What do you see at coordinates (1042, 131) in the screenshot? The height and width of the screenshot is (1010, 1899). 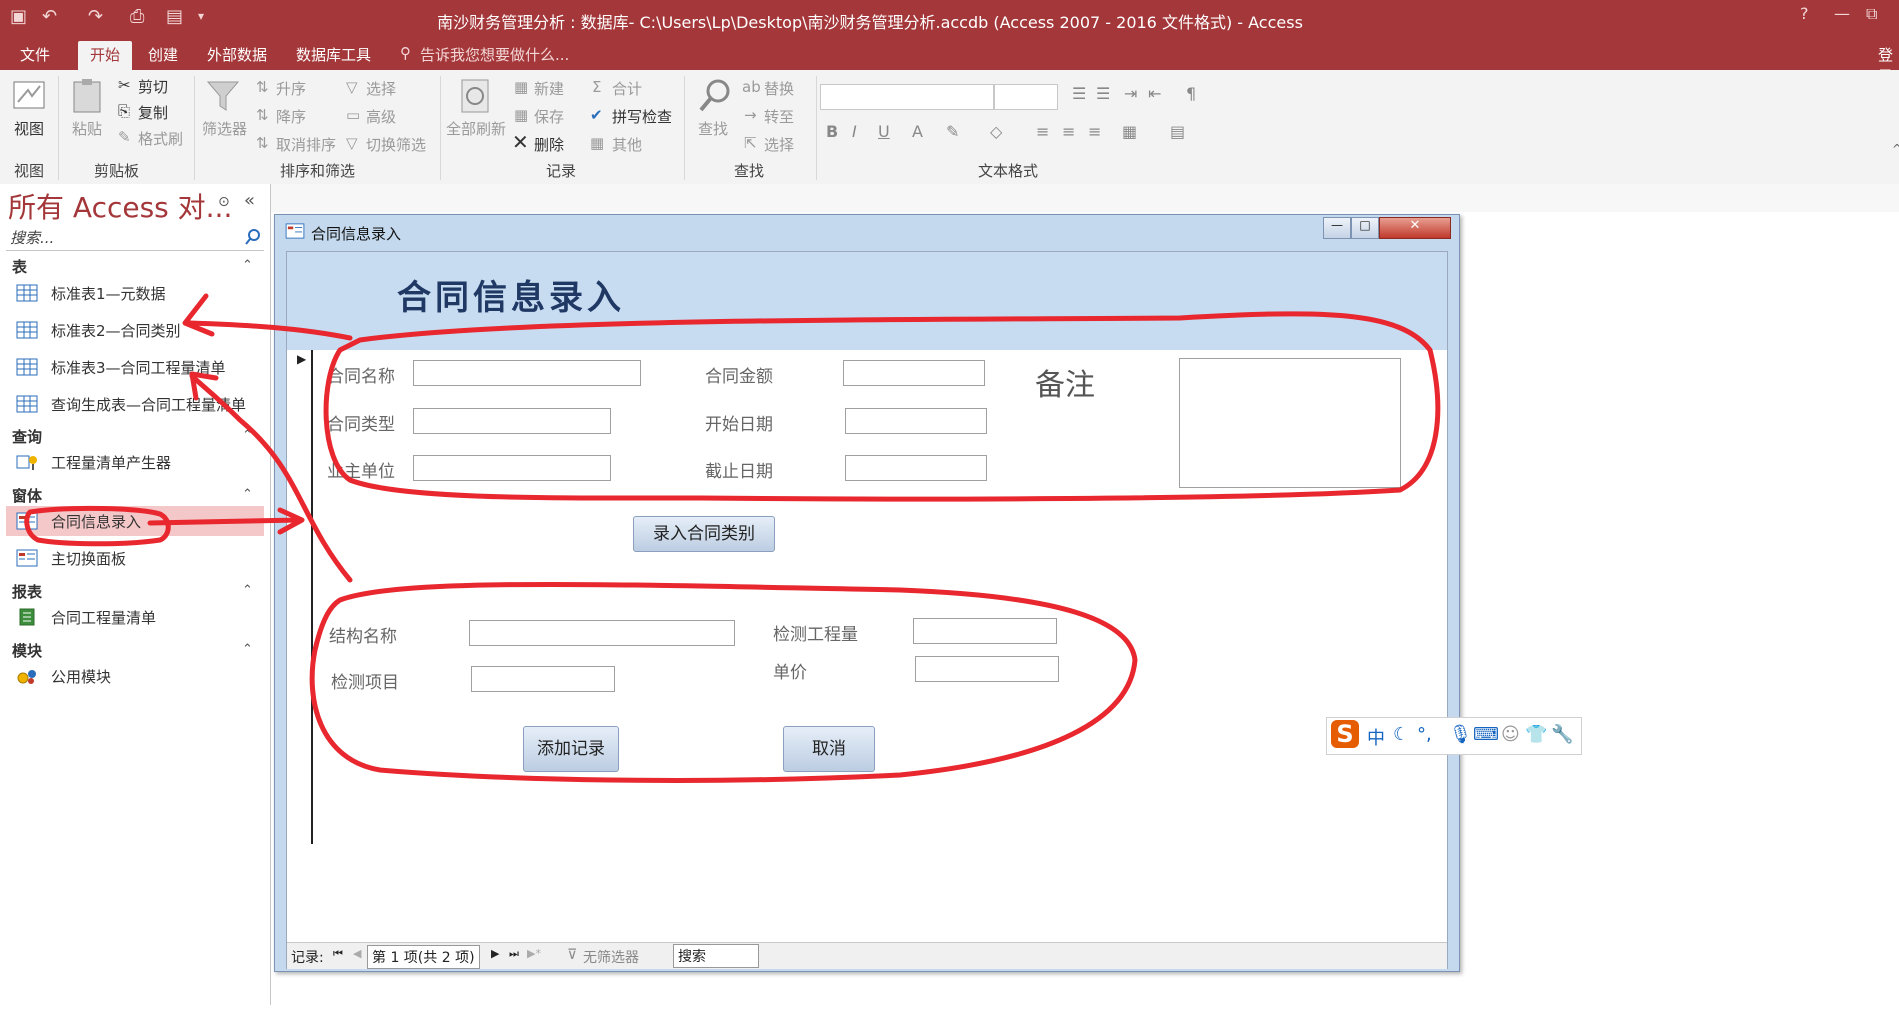 I see `align-left-icon: ≡` at bounding box center [1042, 131].